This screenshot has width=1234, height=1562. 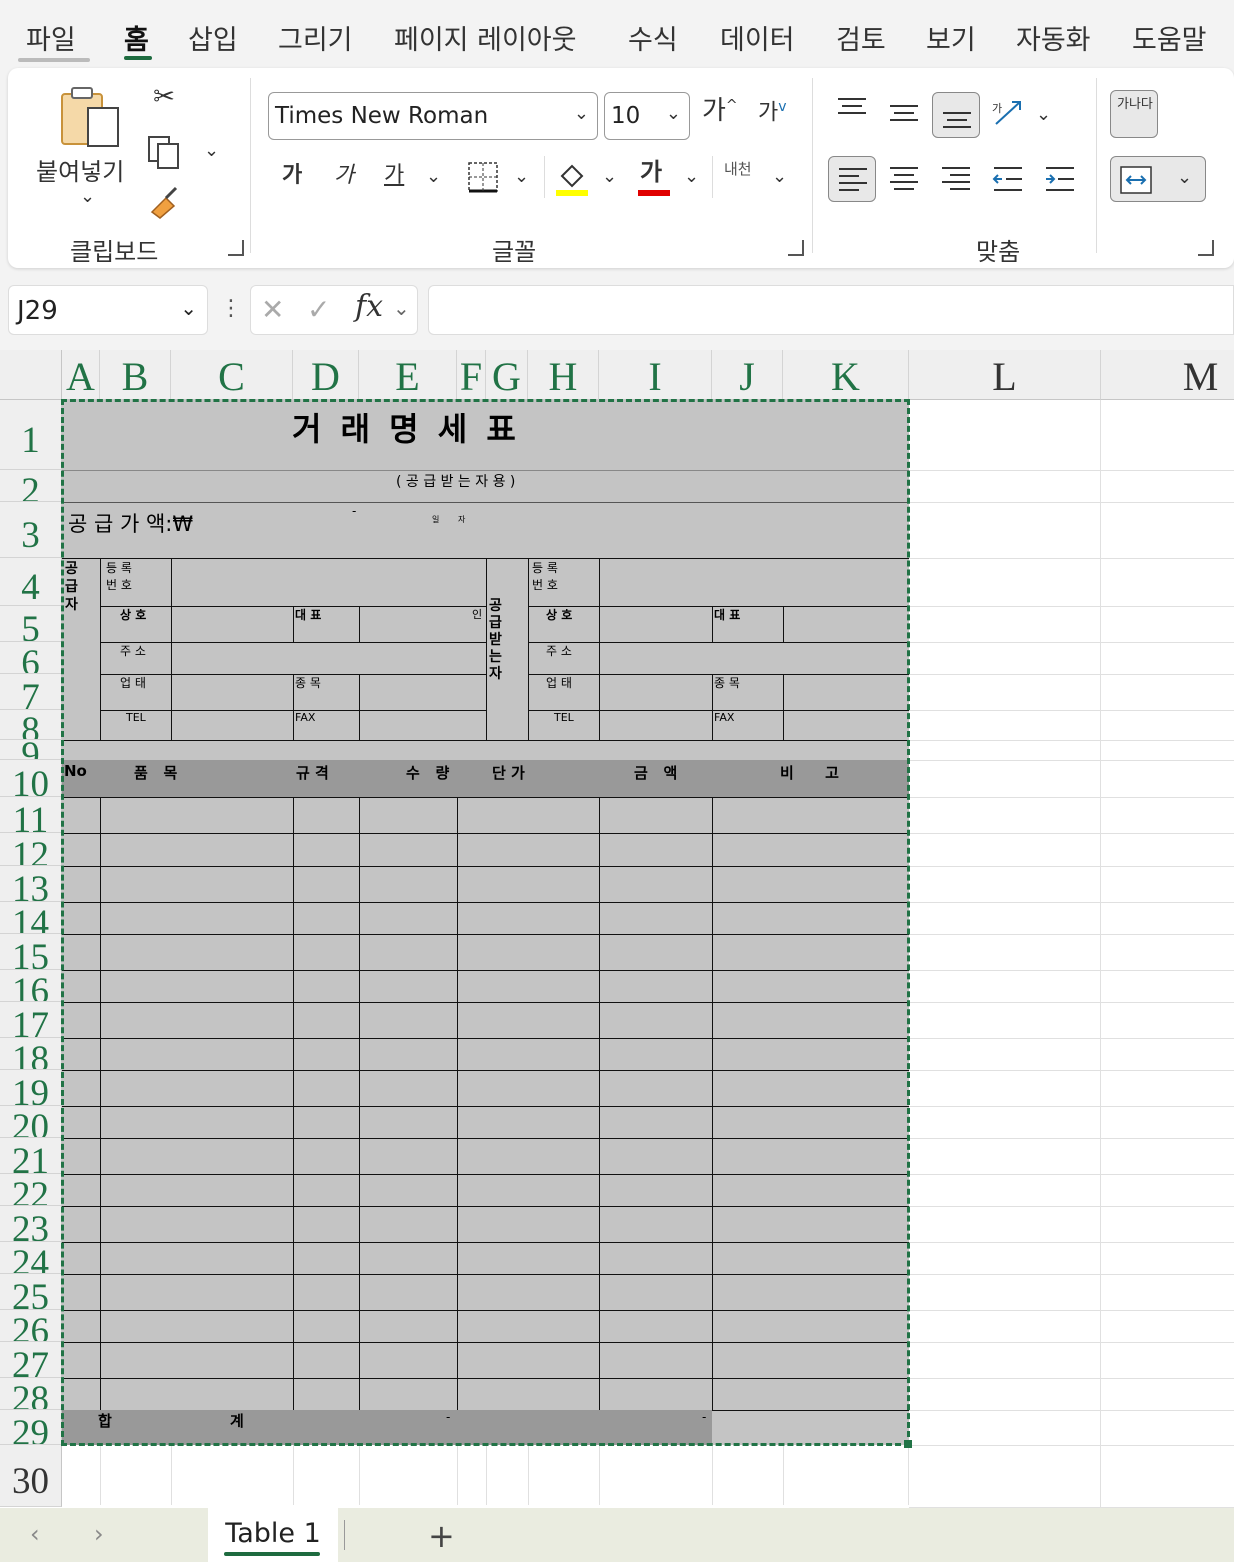 What do you see at coordinates (236, 248) in the screenshot?
I see `clipboard-launcher-icon` at bounding box center [236, 248].